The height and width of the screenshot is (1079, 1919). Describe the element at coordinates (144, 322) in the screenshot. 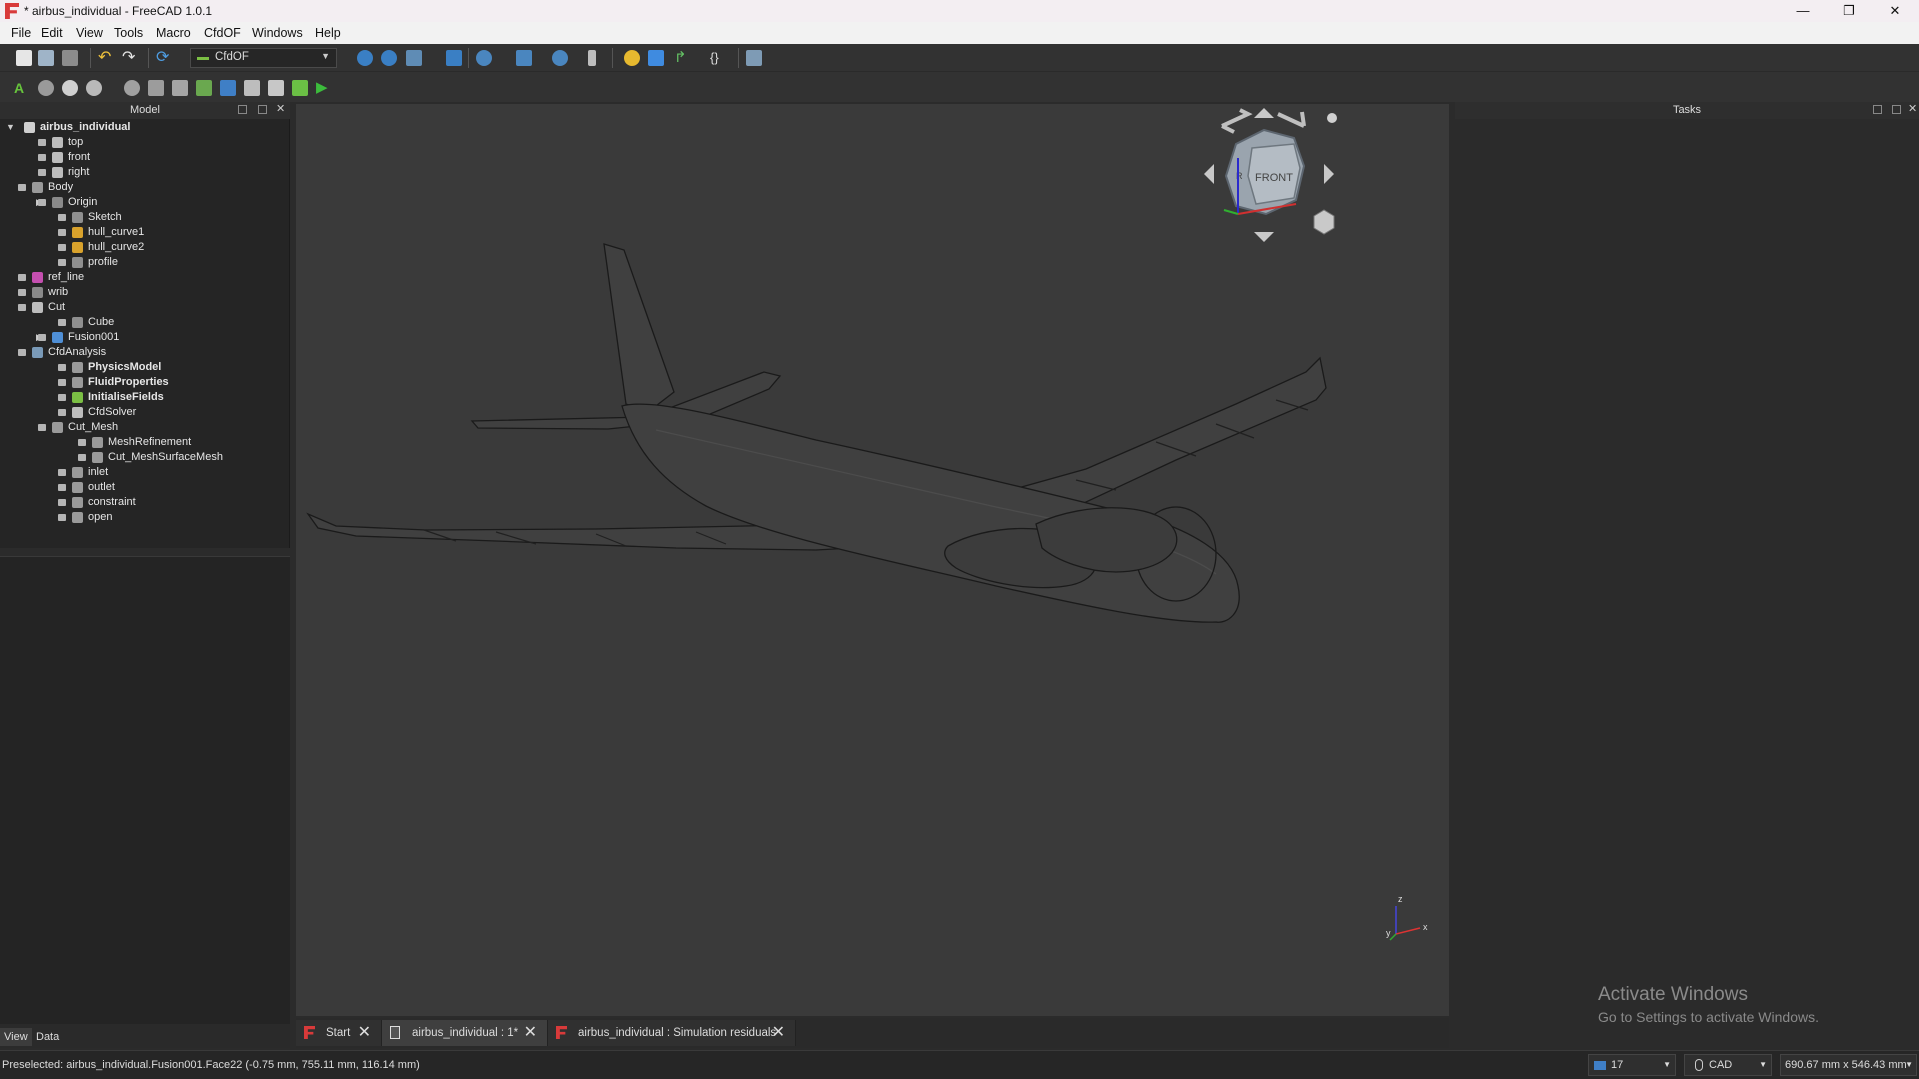

I see `tree-item-cube: Cube` at that location.